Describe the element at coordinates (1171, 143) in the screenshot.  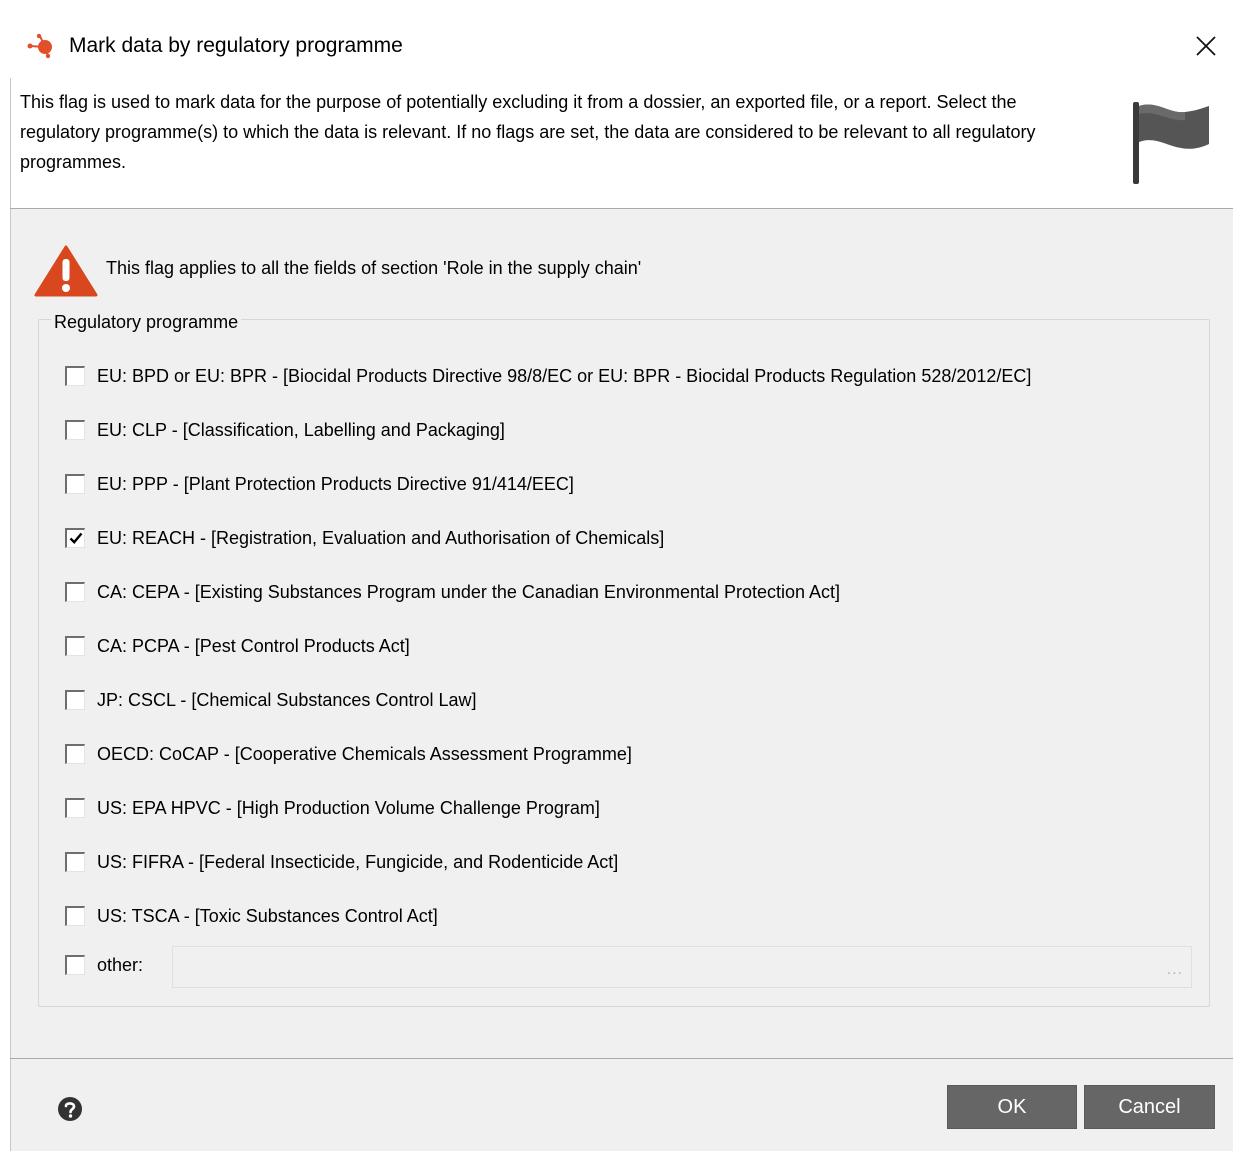
I see `flag-icon` at that location.